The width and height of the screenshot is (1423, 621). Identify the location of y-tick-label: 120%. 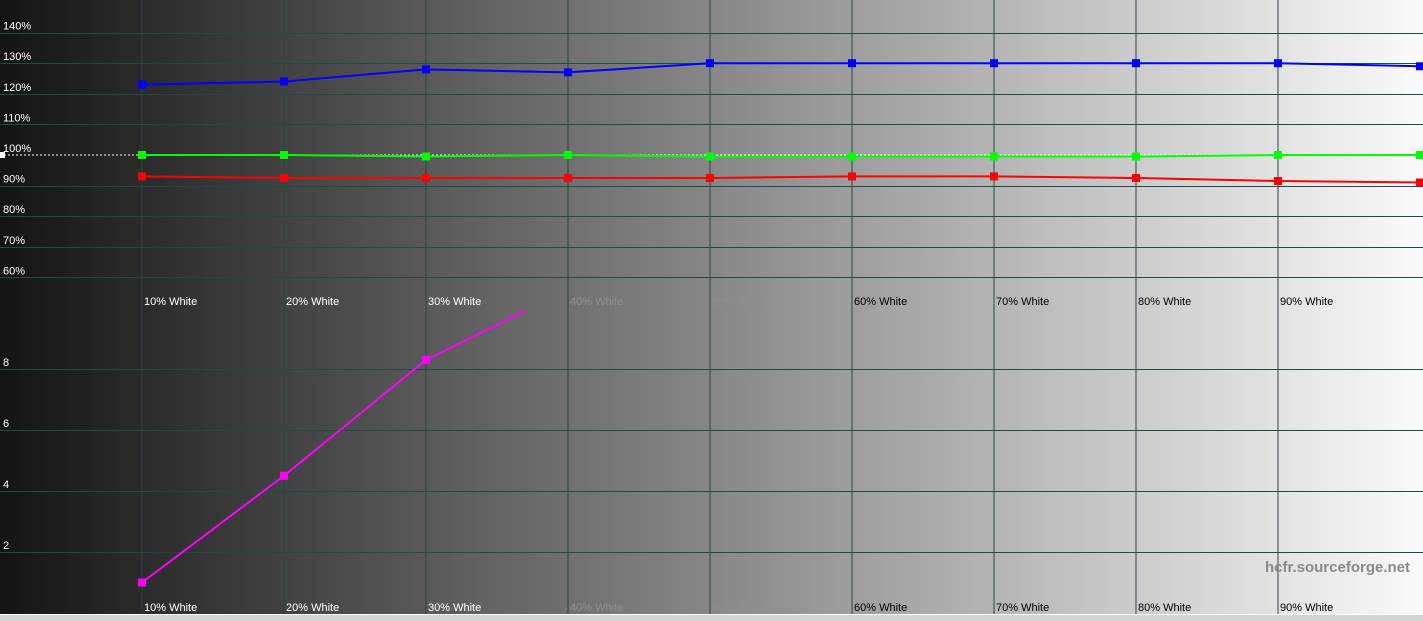
(17, 88).